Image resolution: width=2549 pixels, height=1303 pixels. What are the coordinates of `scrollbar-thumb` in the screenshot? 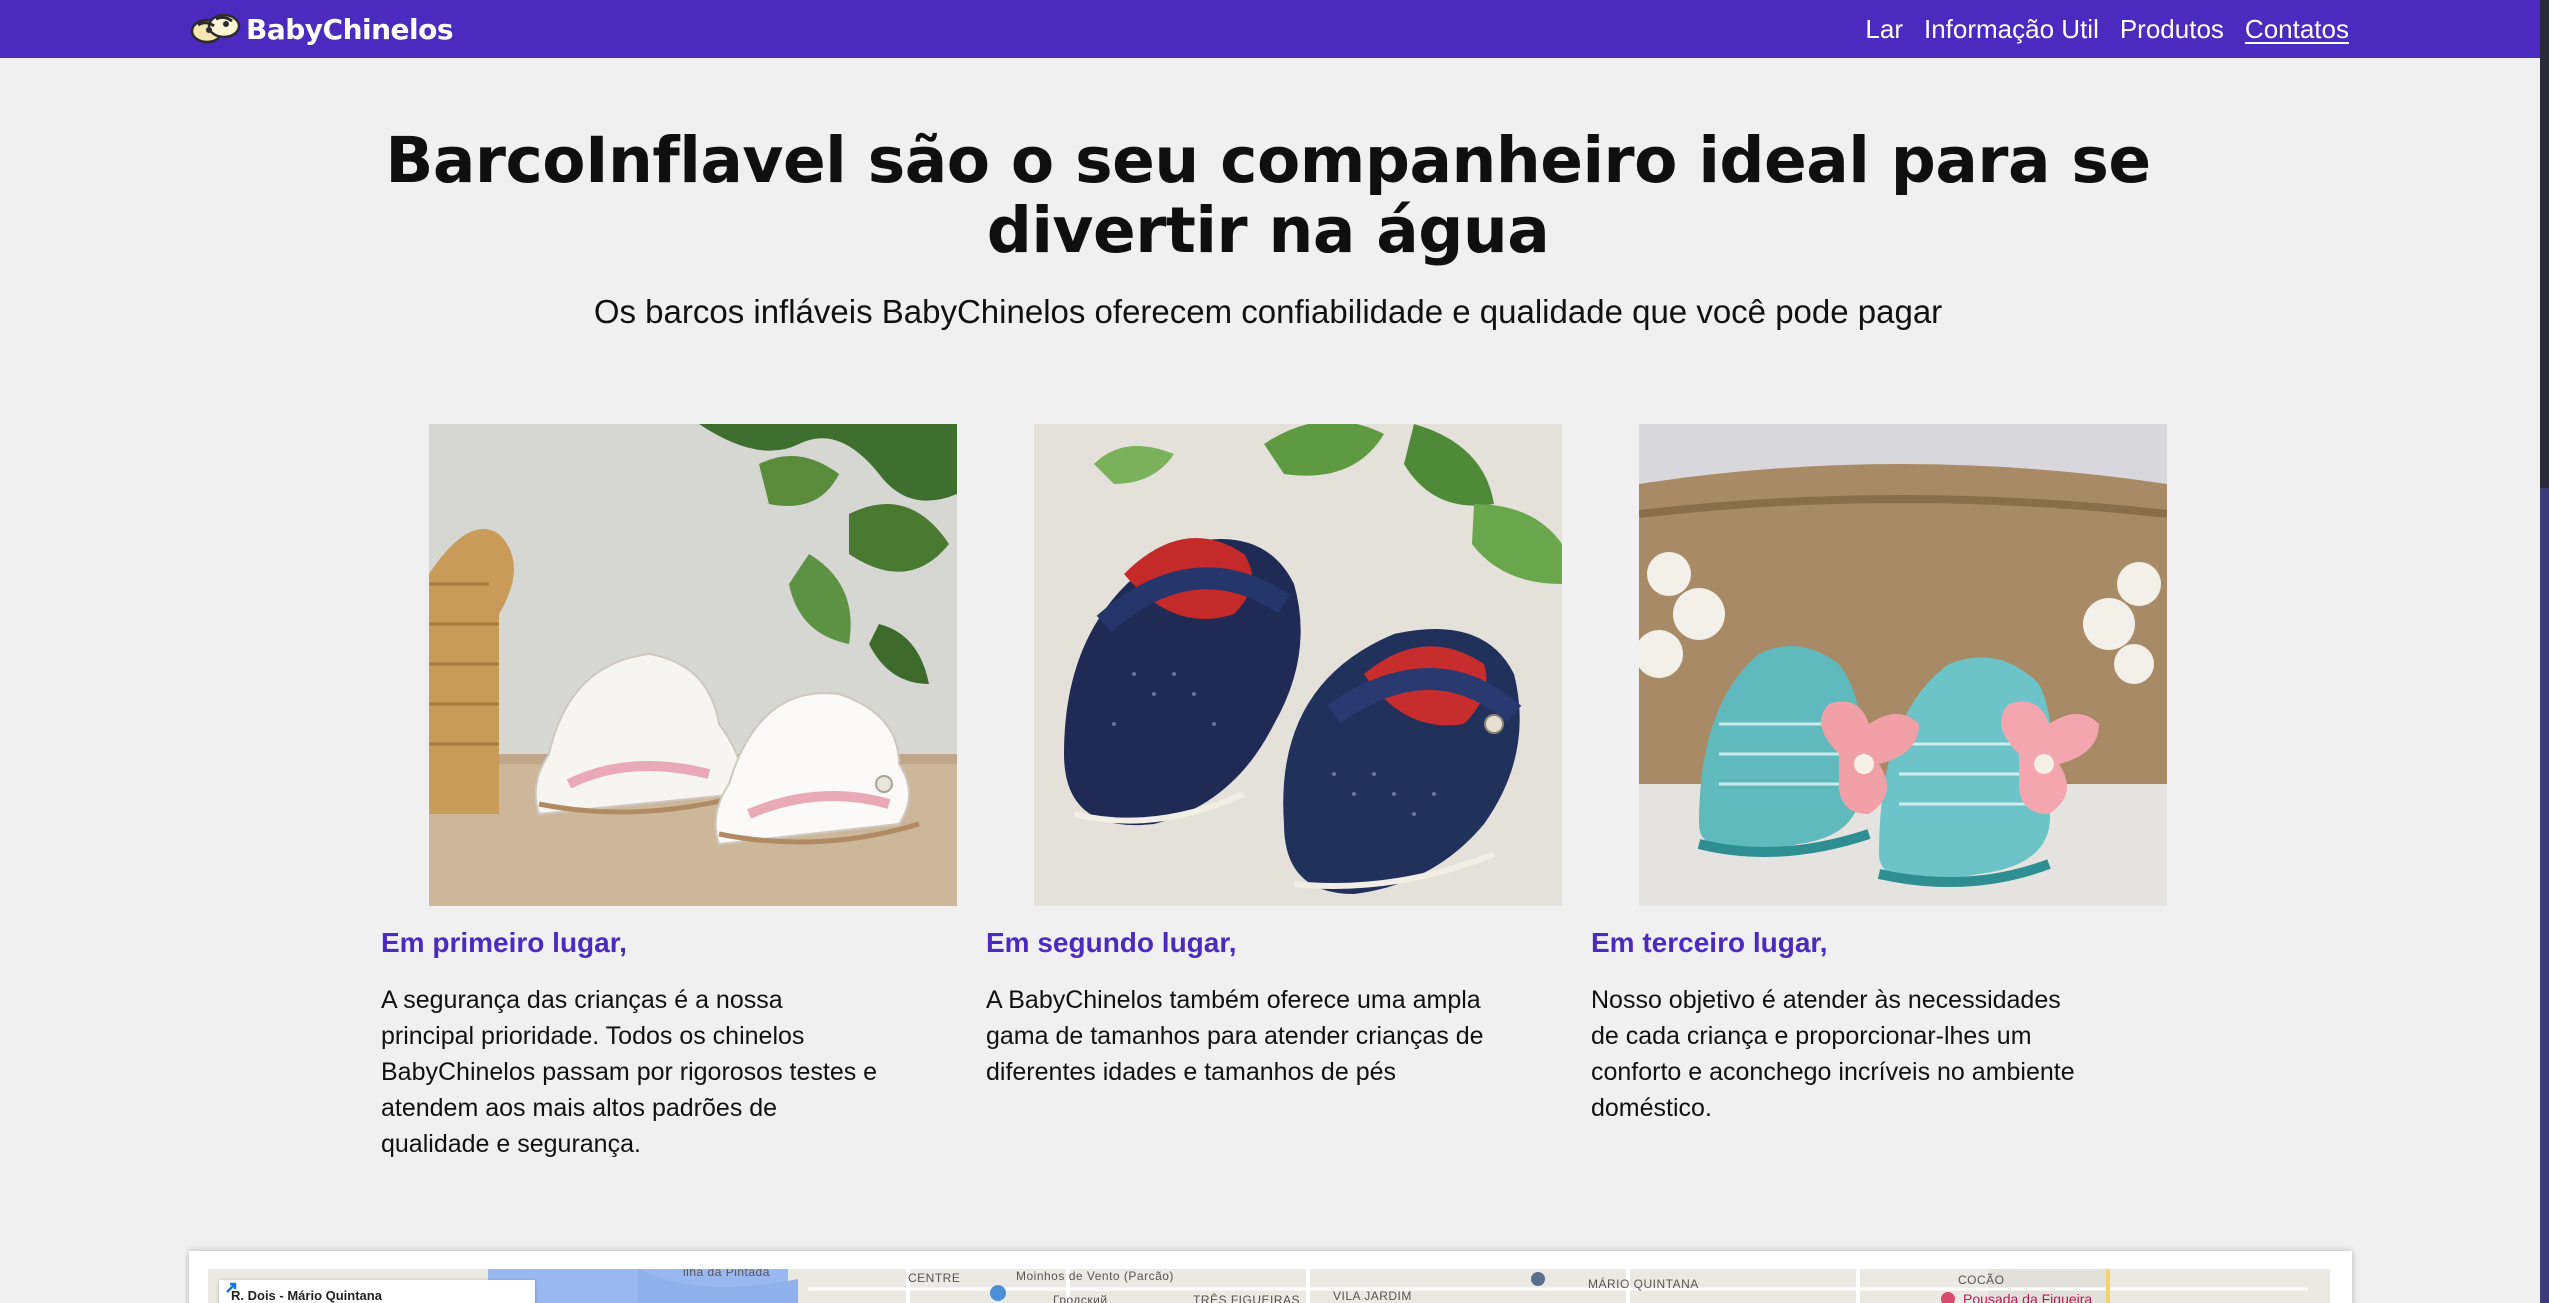 It's located at (2544, 895).